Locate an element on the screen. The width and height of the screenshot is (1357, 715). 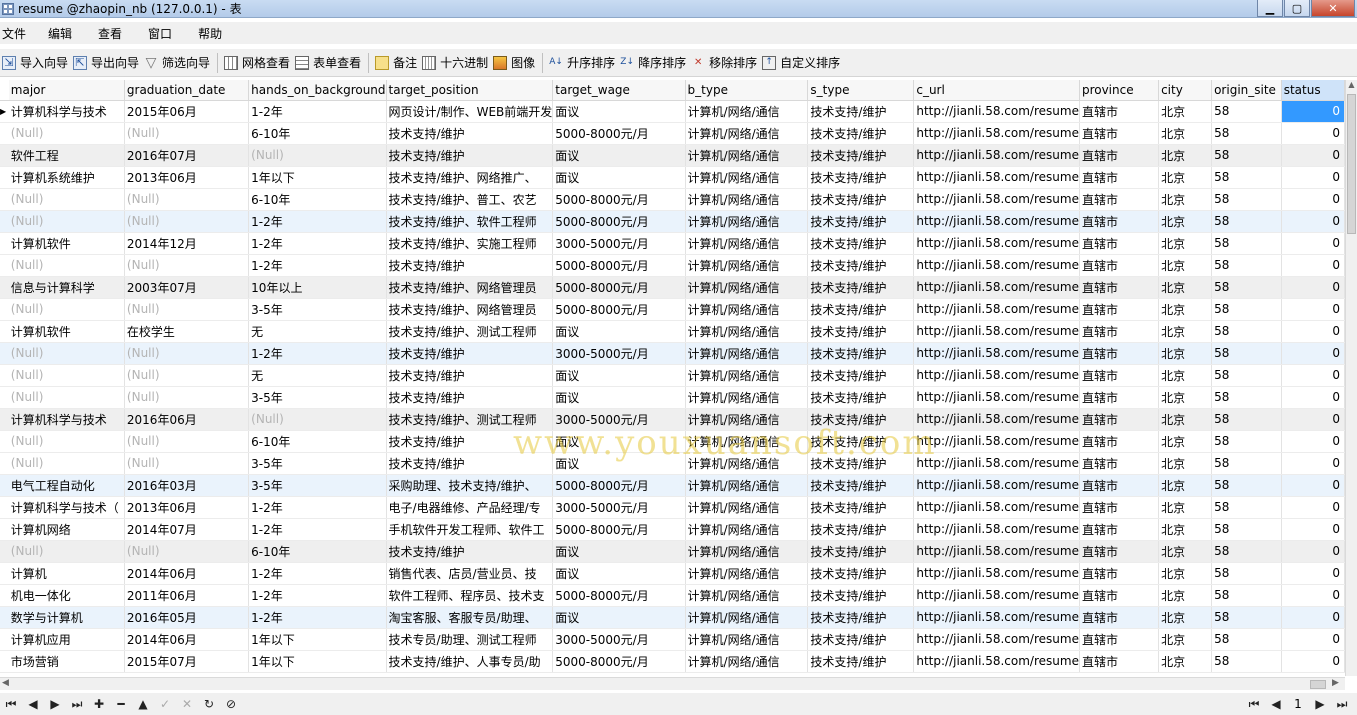
table-cell: 2015年07月 is located at coordinates (187, 661).